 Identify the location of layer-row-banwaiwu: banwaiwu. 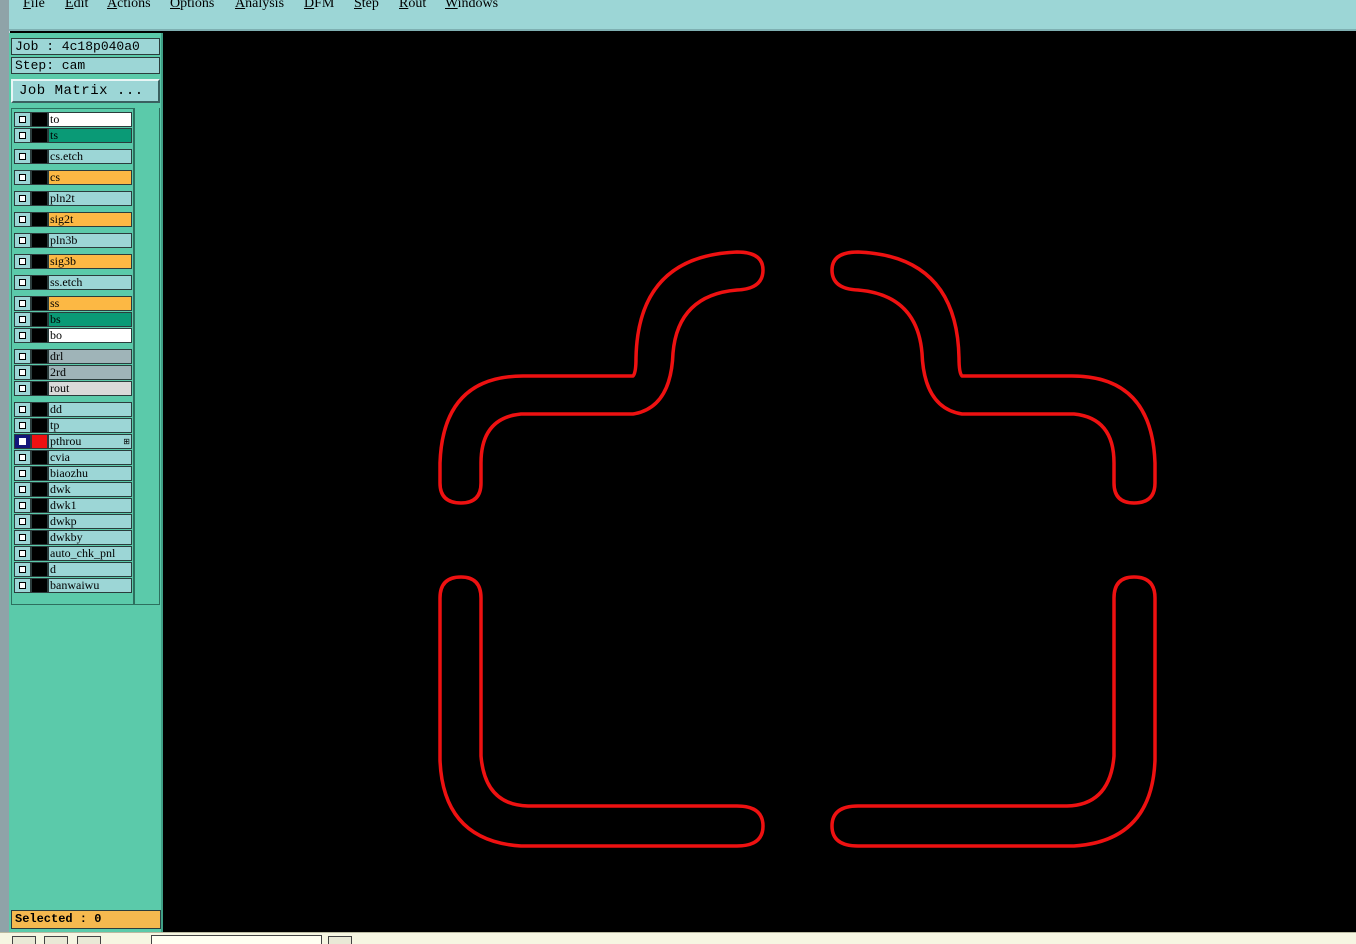
(73, 585).